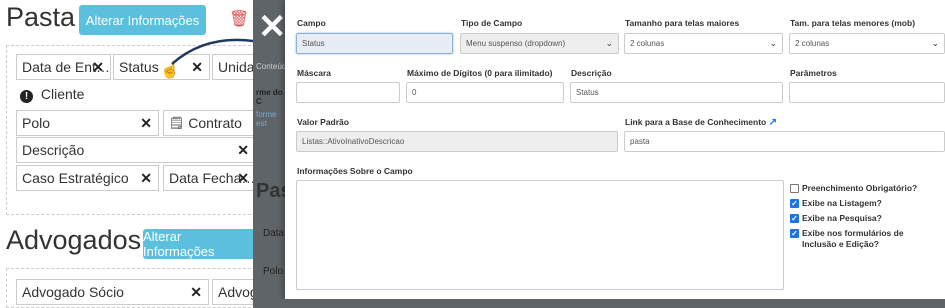 The height and width of the screenshot is (308, 945). Describe the element at coordinates (703, 43) in the screenshot. I see `tamanho-maior-select: 2 colunas ⌄` at that location.